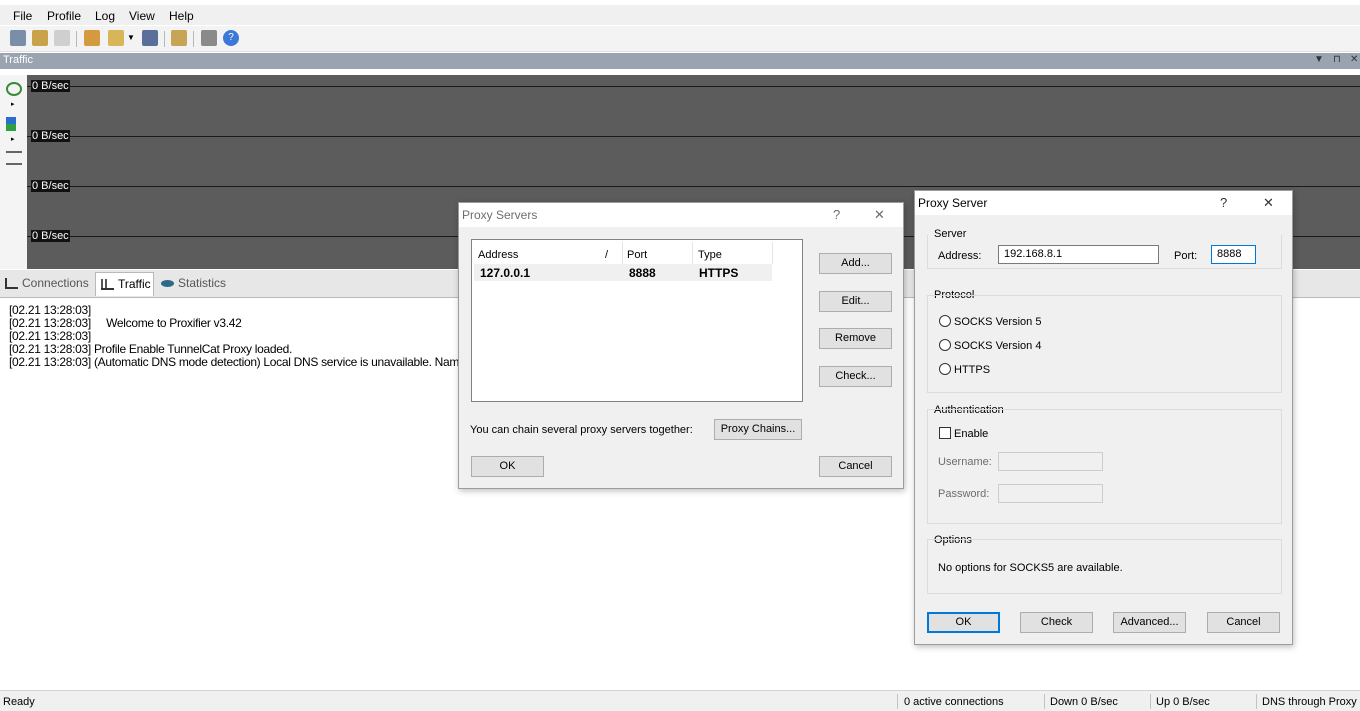  Describe the element at coordinates (1233, 254) in the screenshot. I see `port-input: 8888` at that location.